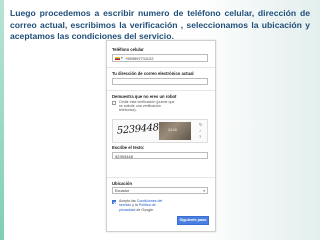 The height and width of the screenshot is (240, 320). What do you see at coordinates (200, 124) in the screenshot?
I see `refresh-icon: ↻` at bounding box center [200, 124].